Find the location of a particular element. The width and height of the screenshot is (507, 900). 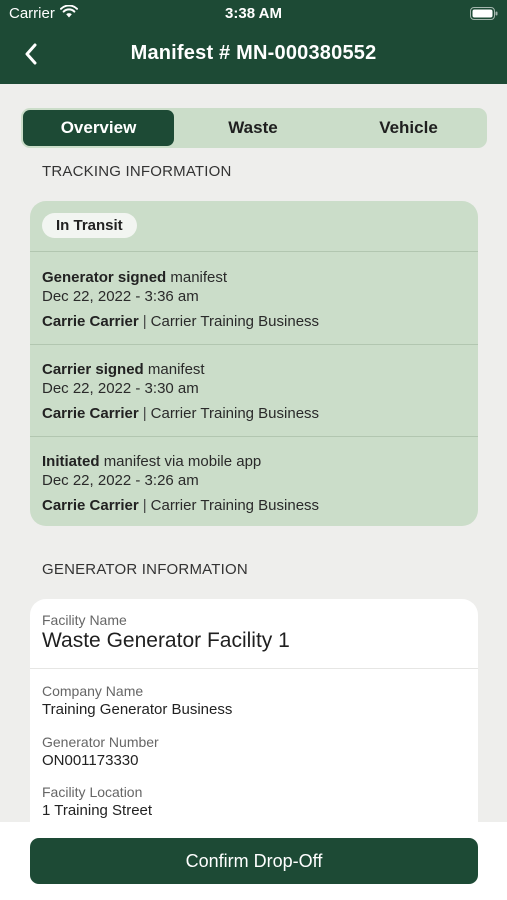

navigation-header: Carrier 3:38 AM Manifest # MN-000380552 is located at coordinates (253, 42).